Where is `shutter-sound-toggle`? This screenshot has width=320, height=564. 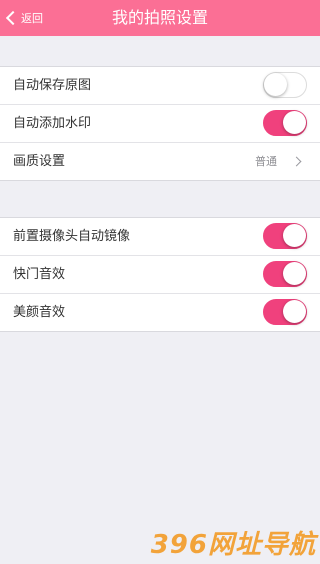
shutter-sound-toggle is located at coordinates (285, 274).